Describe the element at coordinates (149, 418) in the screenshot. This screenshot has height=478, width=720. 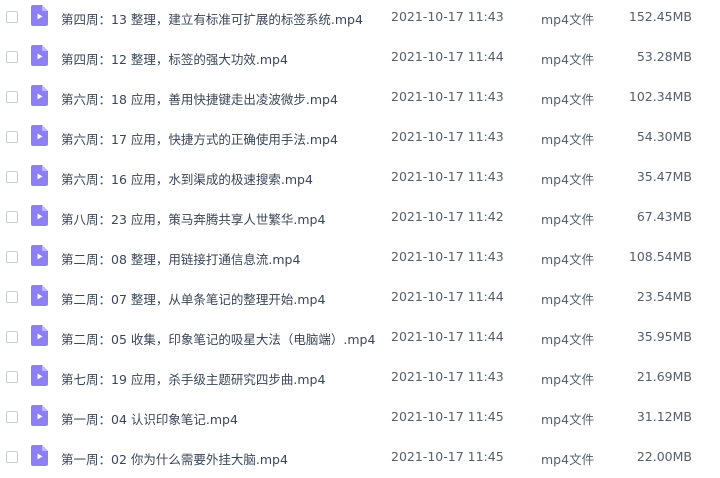
I see `file-name: 第一周：04 认识印象笔记.mp4` at that location.